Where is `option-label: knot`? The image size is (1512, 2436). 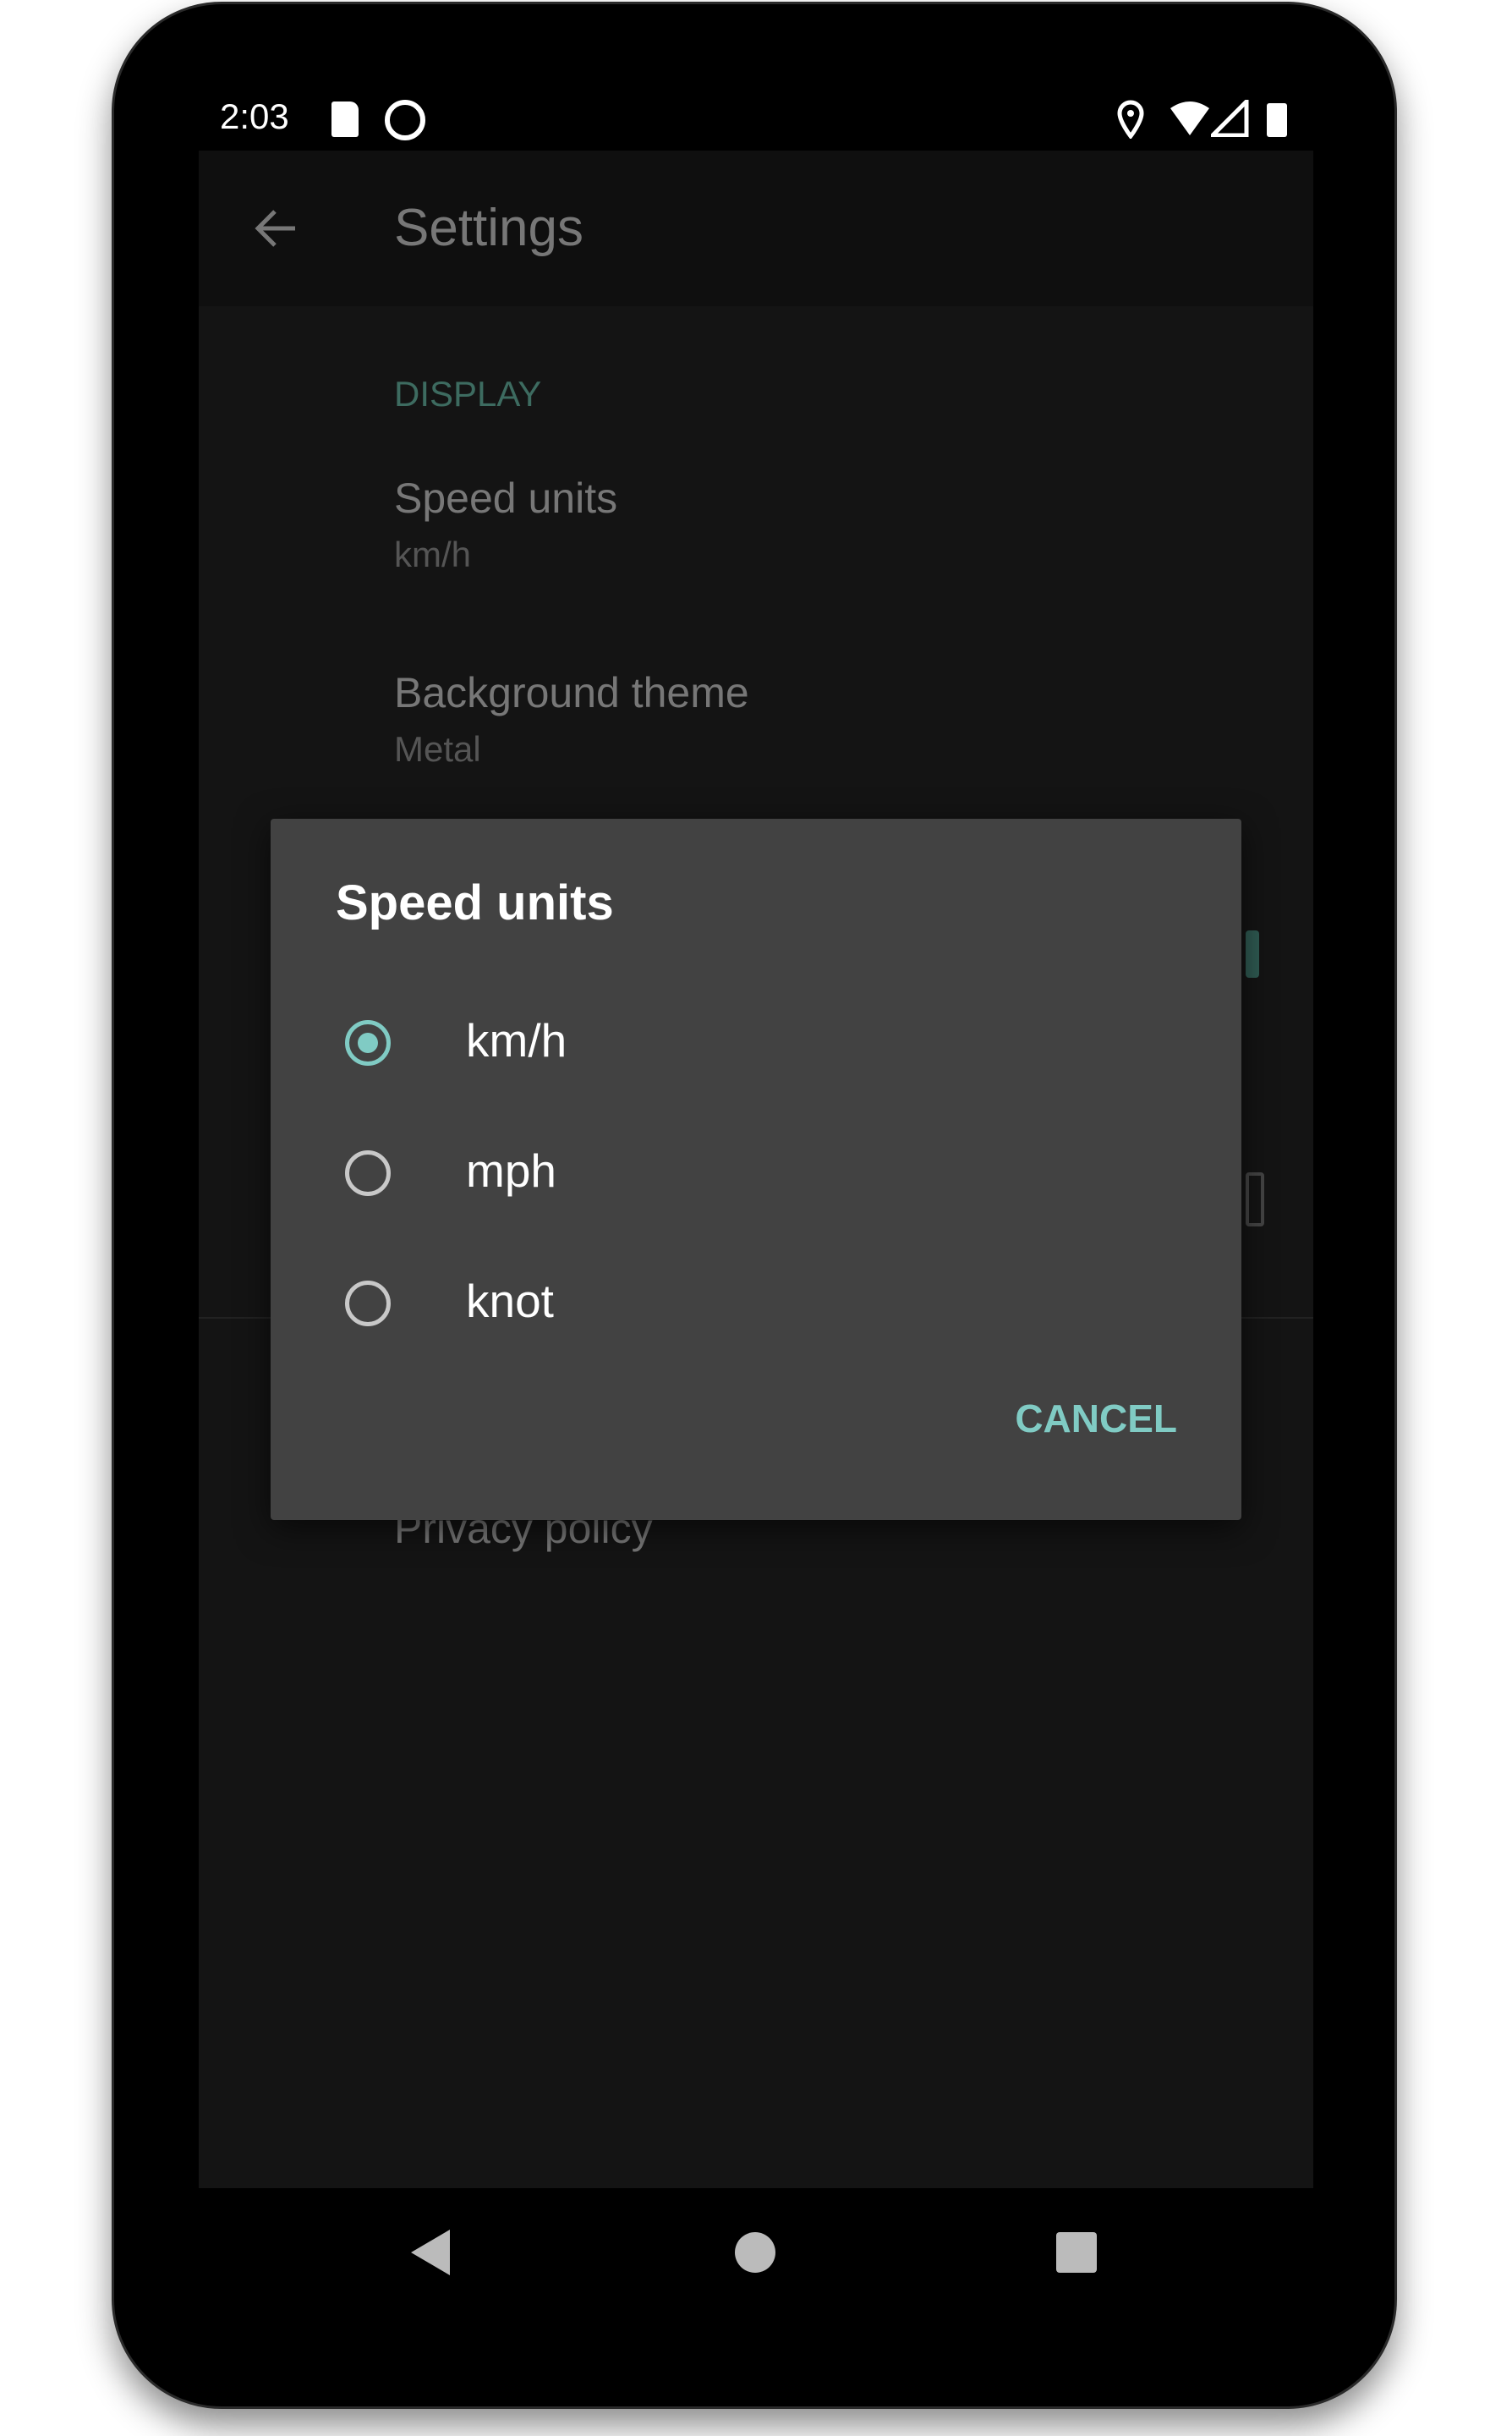 option-label: knot is located at coordinates (510, 1301).